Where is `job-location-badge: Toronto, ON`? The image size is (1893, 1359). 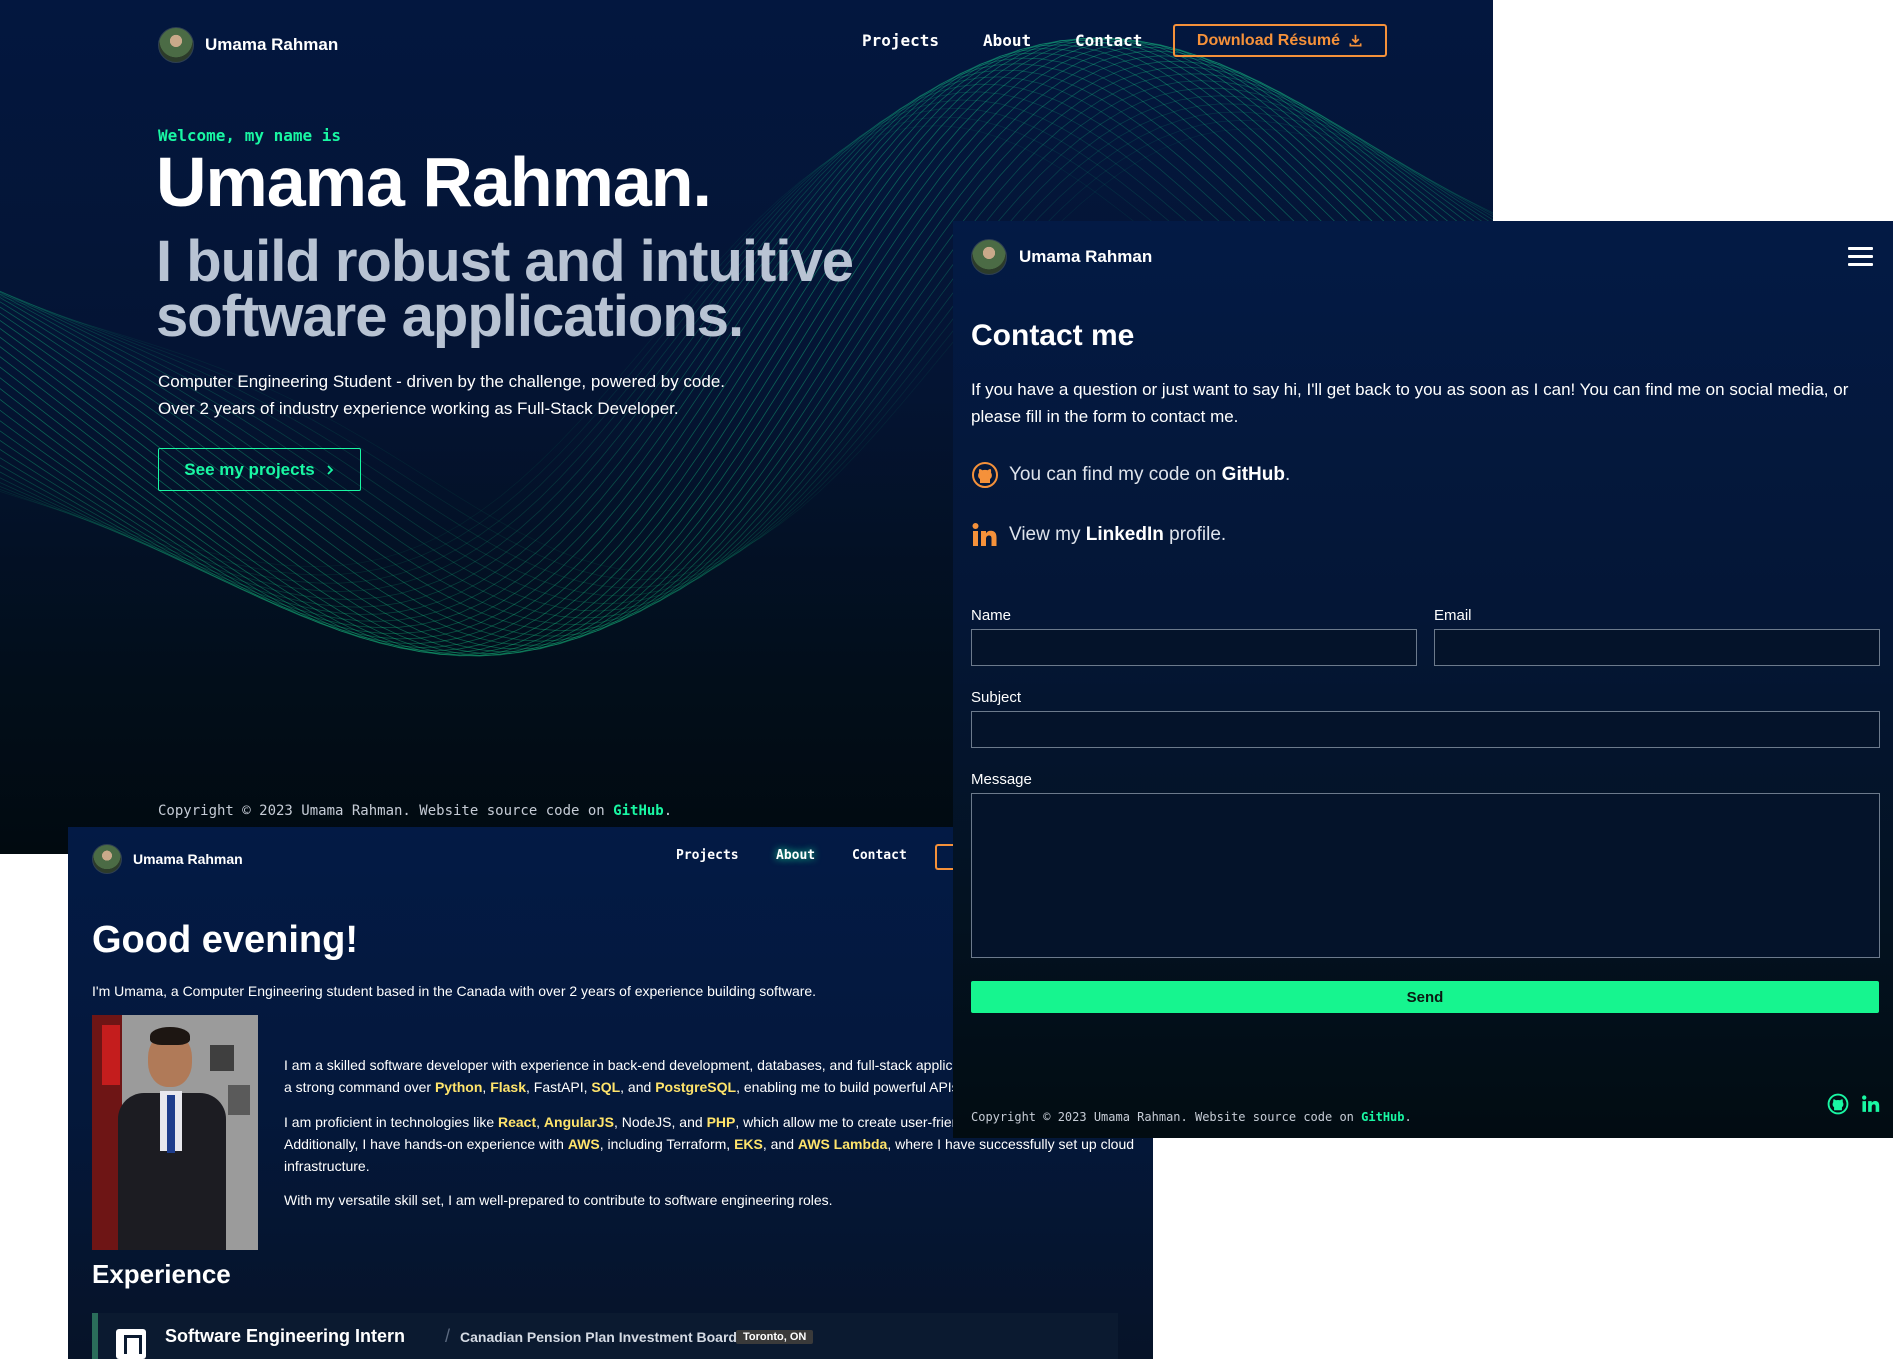 job-location-badge: Toronto, ON is located at coordinates (775, 1337).